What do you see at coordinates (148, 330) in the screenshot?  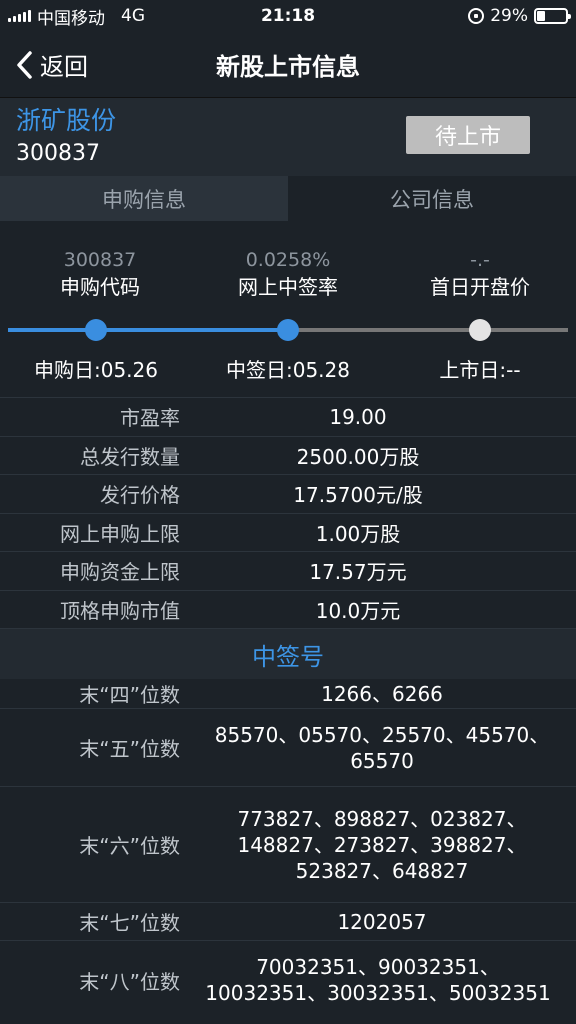 I see `progress-fill` at bounding box center [148, 330].